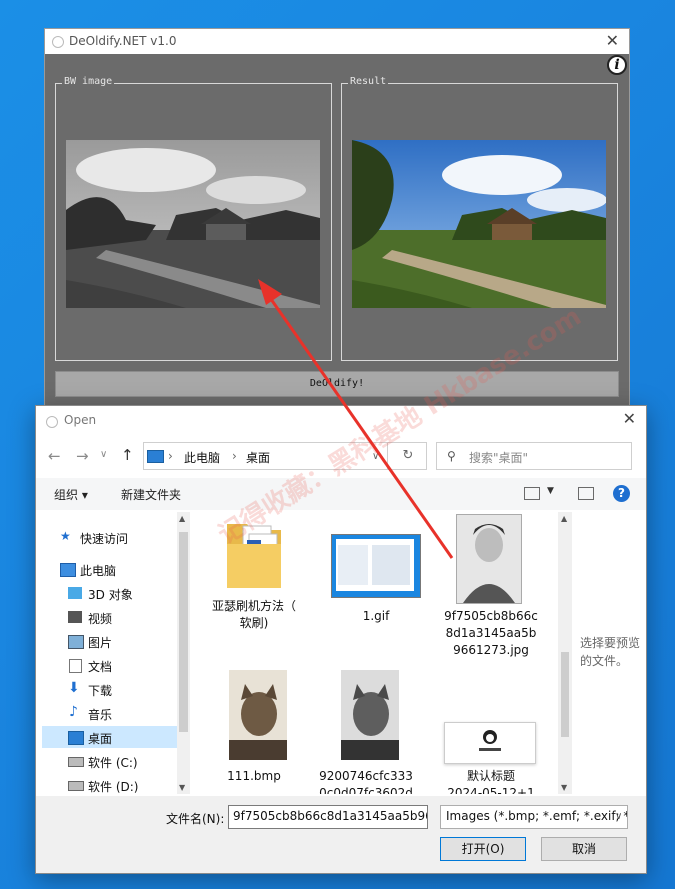  I want to click on cat-bw-thumbnail, so click(370, 715).